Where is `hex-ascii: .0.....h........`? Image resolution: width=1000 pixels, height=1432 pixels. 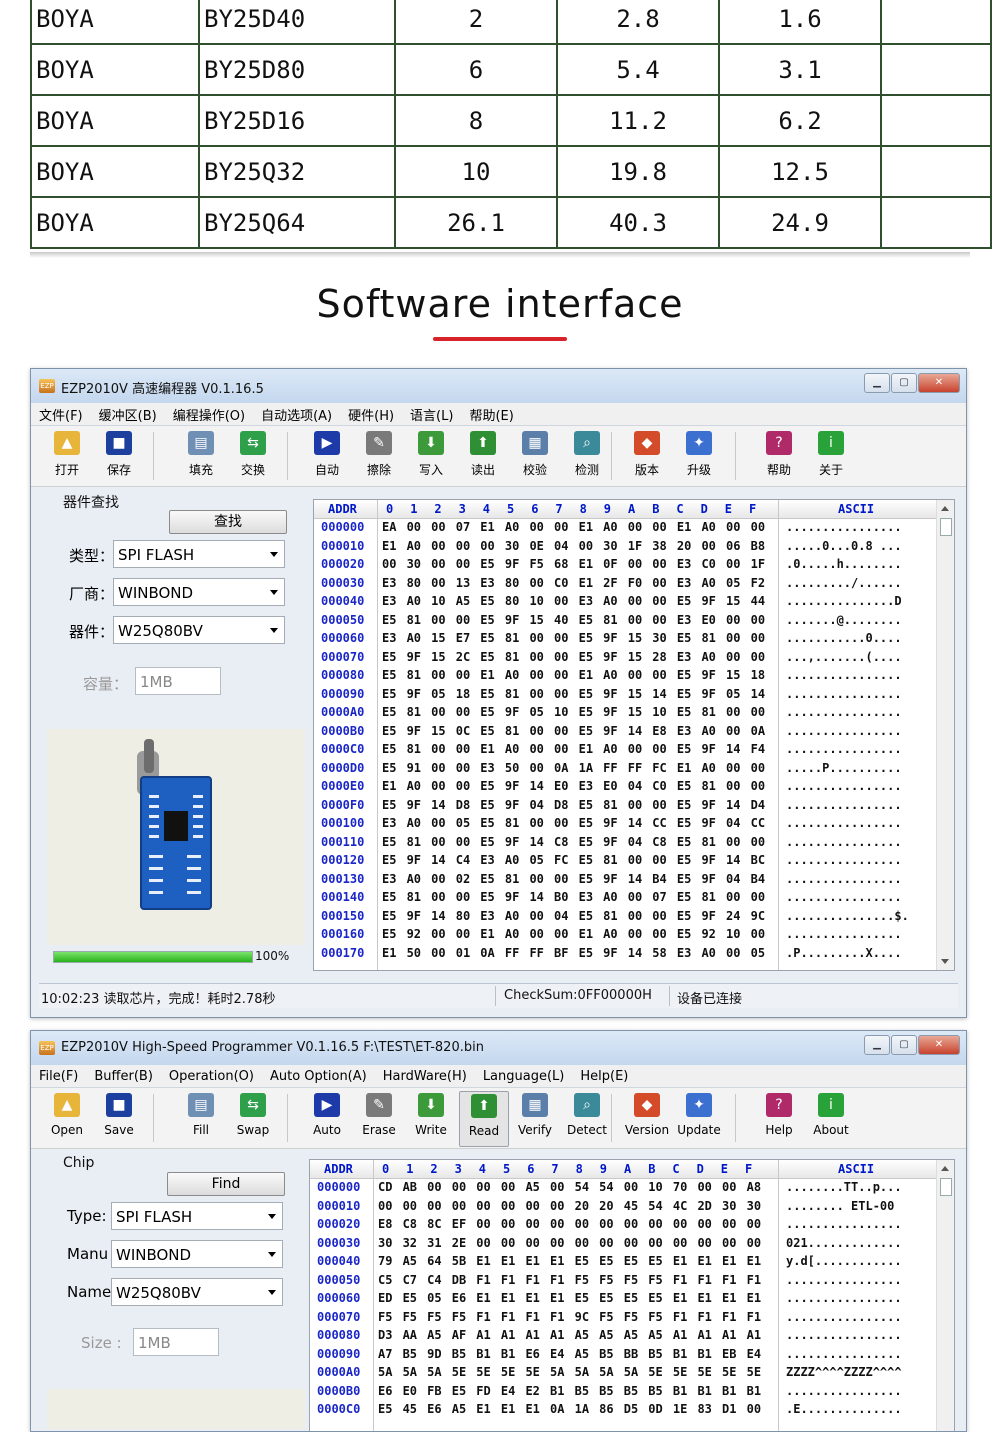
hex-ascii: .0.....h........ is located at coordinates (844, 564).